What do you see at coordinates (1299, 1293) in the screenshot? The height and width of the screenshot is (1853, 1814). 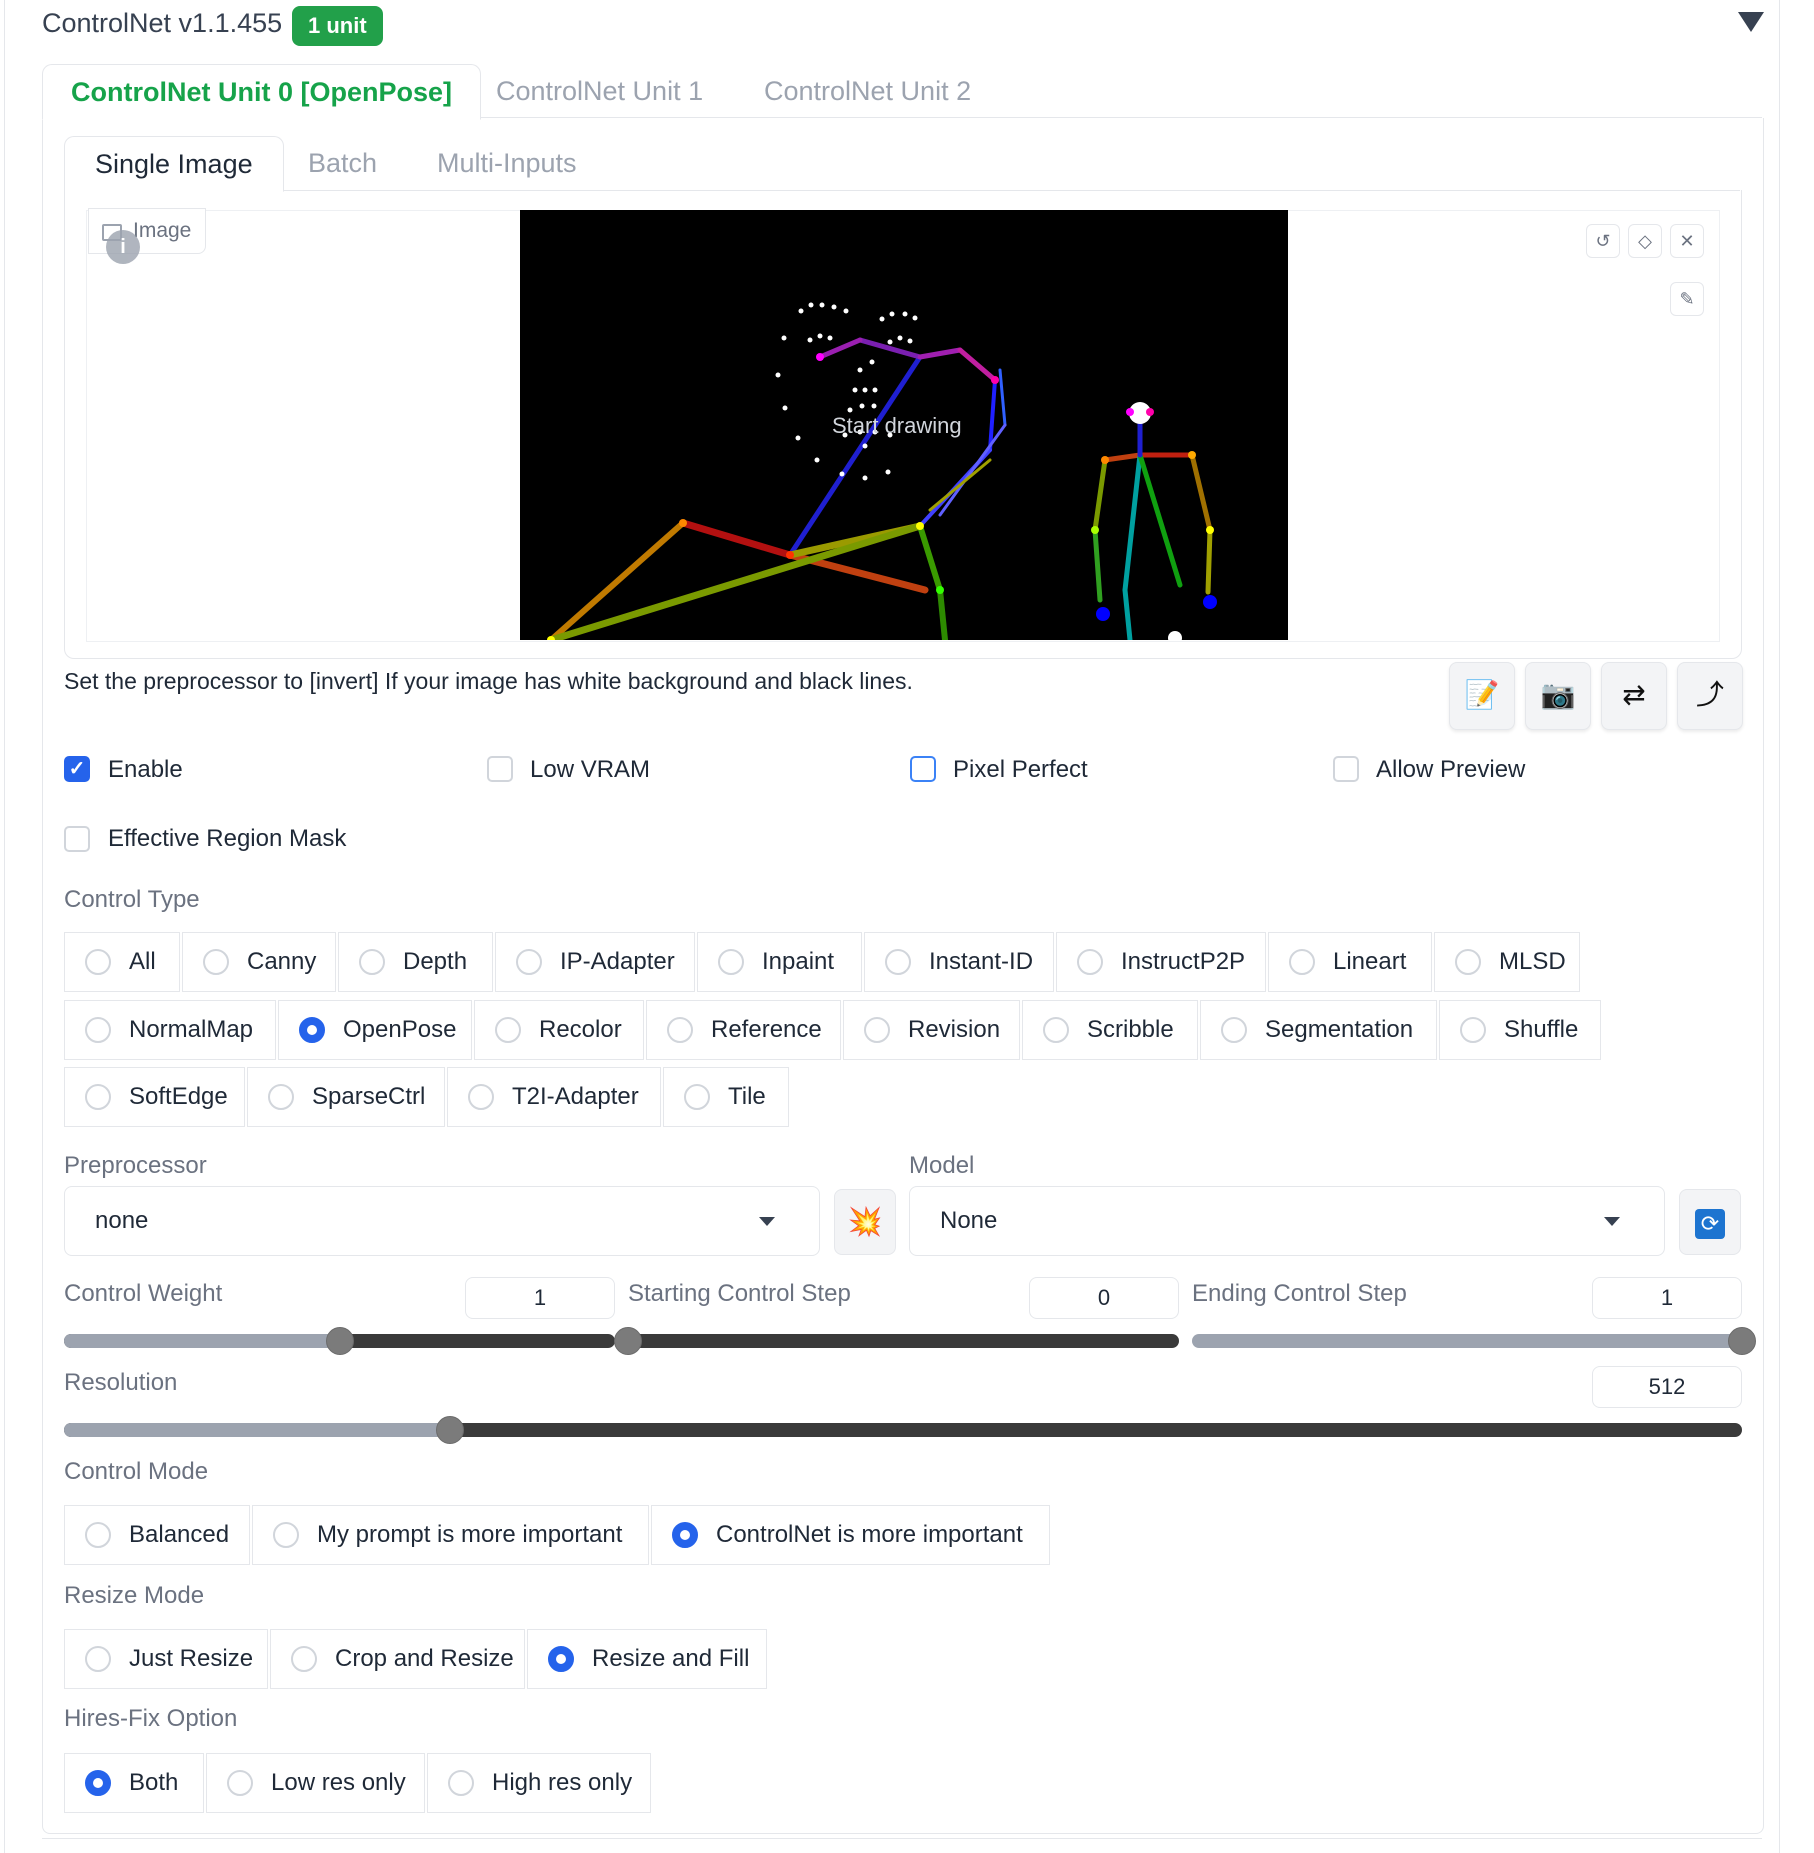 I see `ending-step-label: Ending Control Step` at bounding box center [1299, 1293].